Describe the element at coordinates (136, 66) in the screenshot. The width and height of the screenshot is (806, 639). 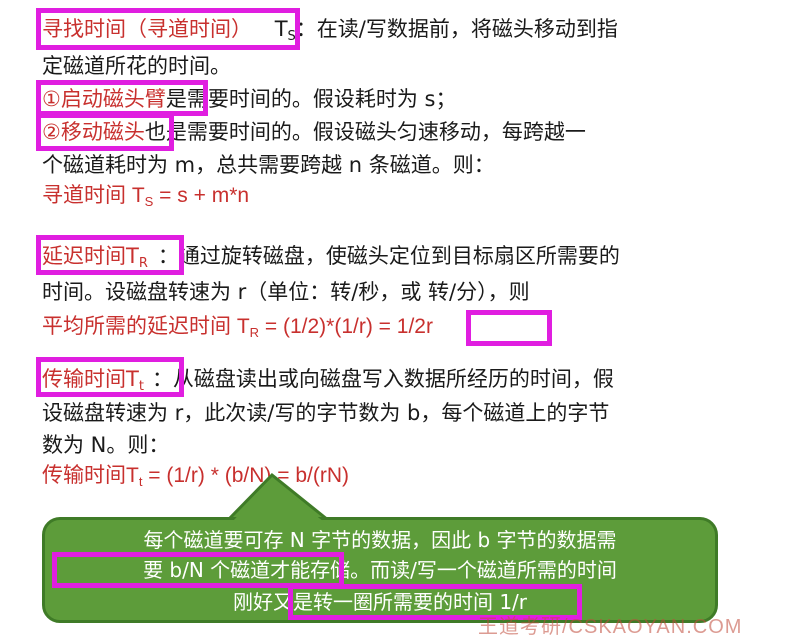
I see `seek-line-2: 定磁道所花的时间。` at that location.